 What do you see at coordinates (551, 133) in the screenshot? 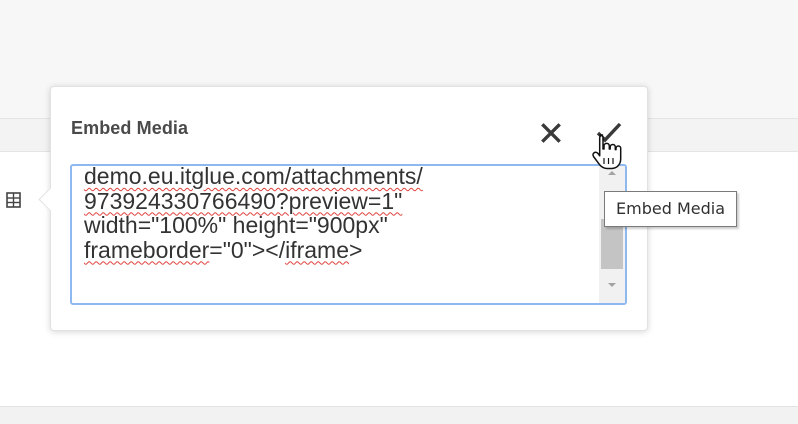
I see `close-icon` at bounding box center [551, 133].